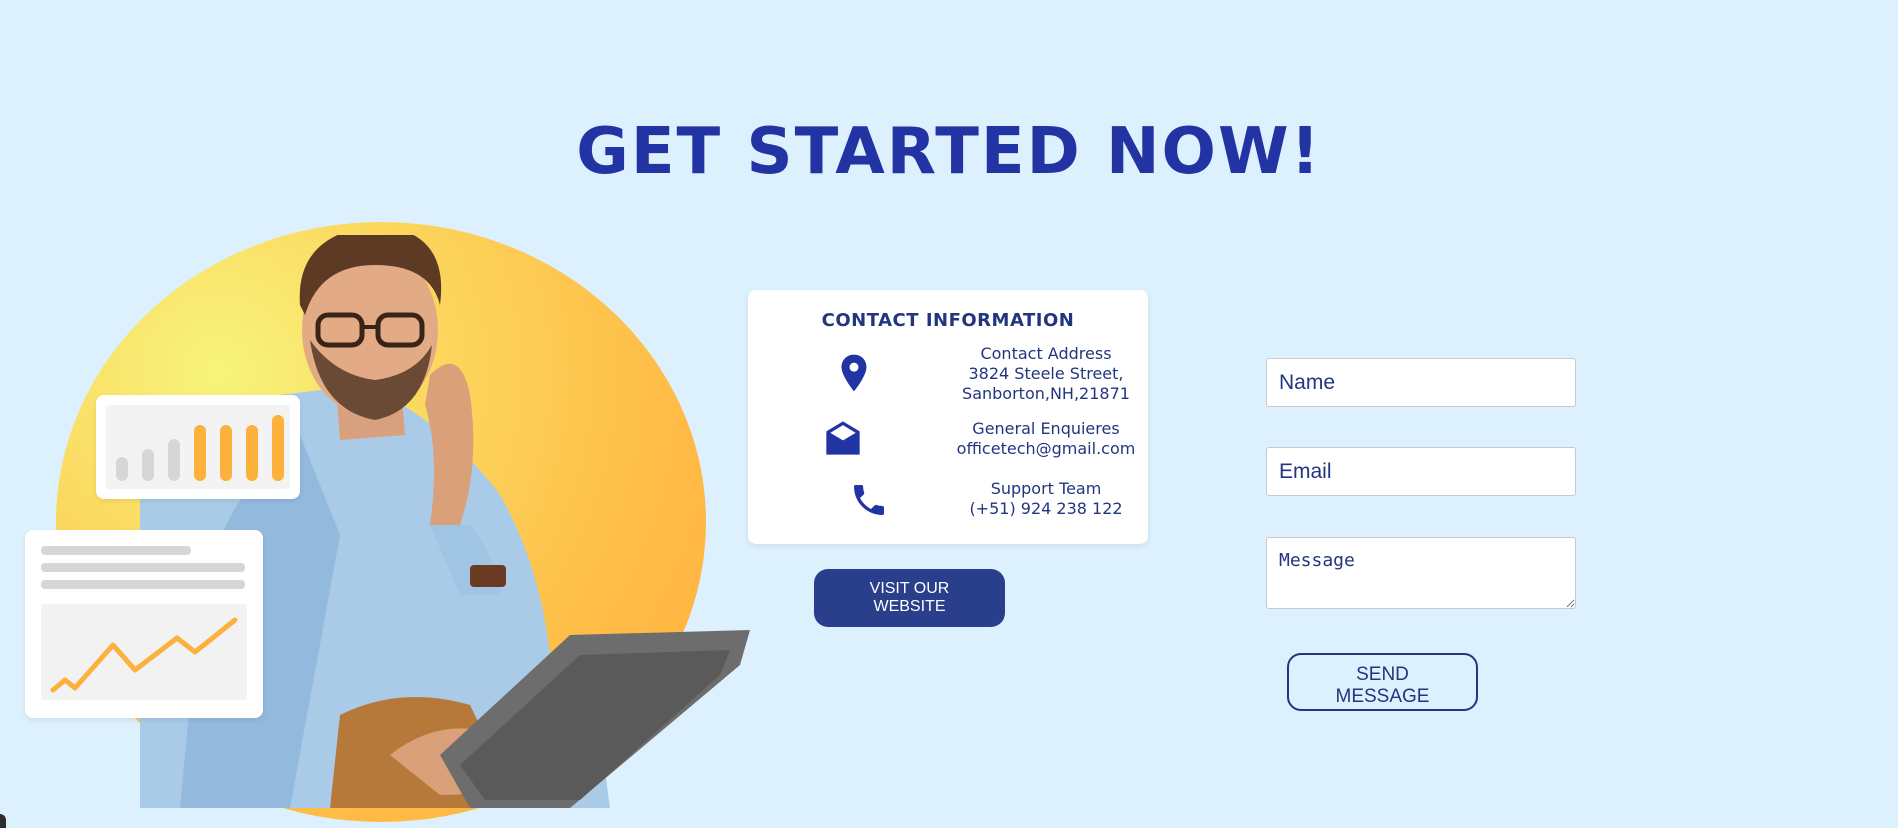 The height and width of the screenshot is (828, 1898). I want to click on contact-email: officetech@gmail.com, so click(1046, 448).